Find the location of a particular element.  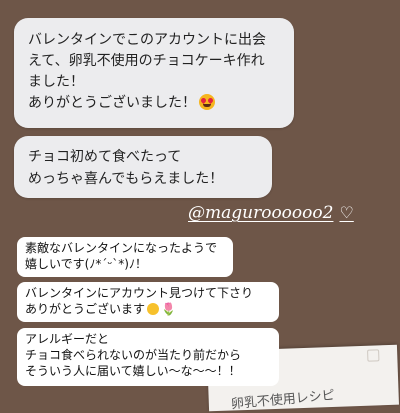

comment-line-text: ありがとうございます is located at coordinates (85, 309).